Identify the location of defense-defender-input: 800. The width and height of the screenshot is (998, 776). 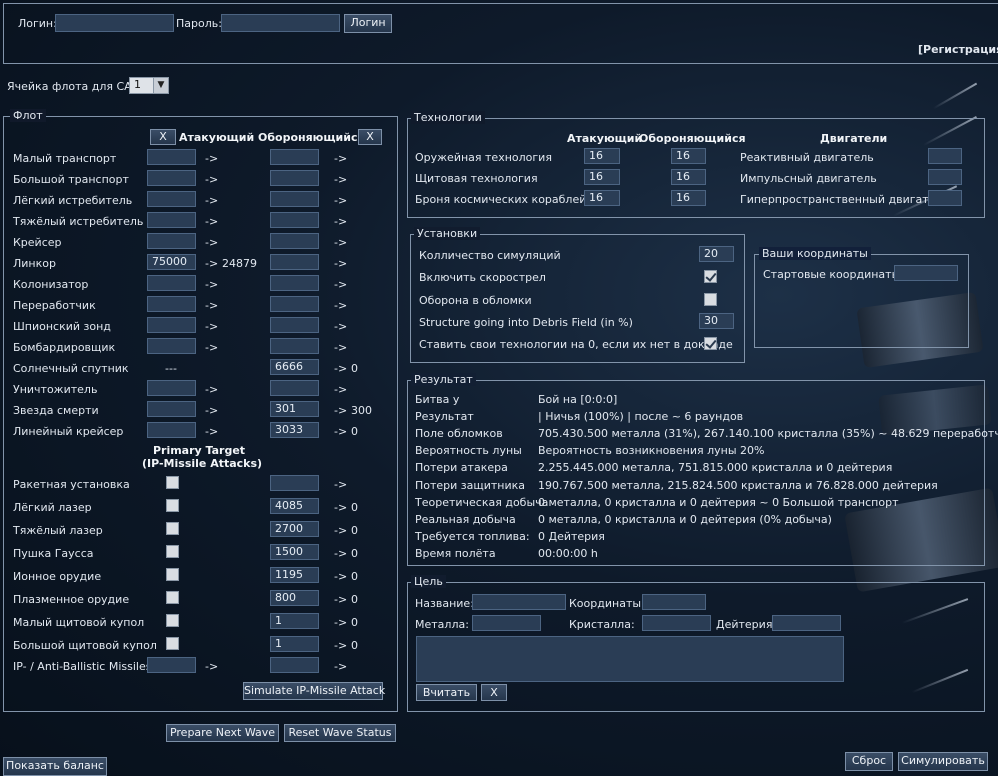
(294, 598).